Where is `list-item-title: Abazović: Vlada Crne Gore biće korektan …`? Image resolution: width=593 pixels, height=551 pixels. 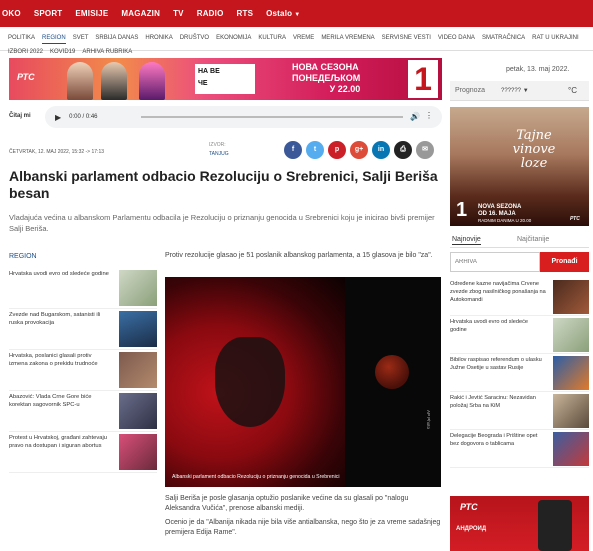
list-item-title: Abazović: Vlada Crne Gore biće korektan … is located at coordinates (59, 401).